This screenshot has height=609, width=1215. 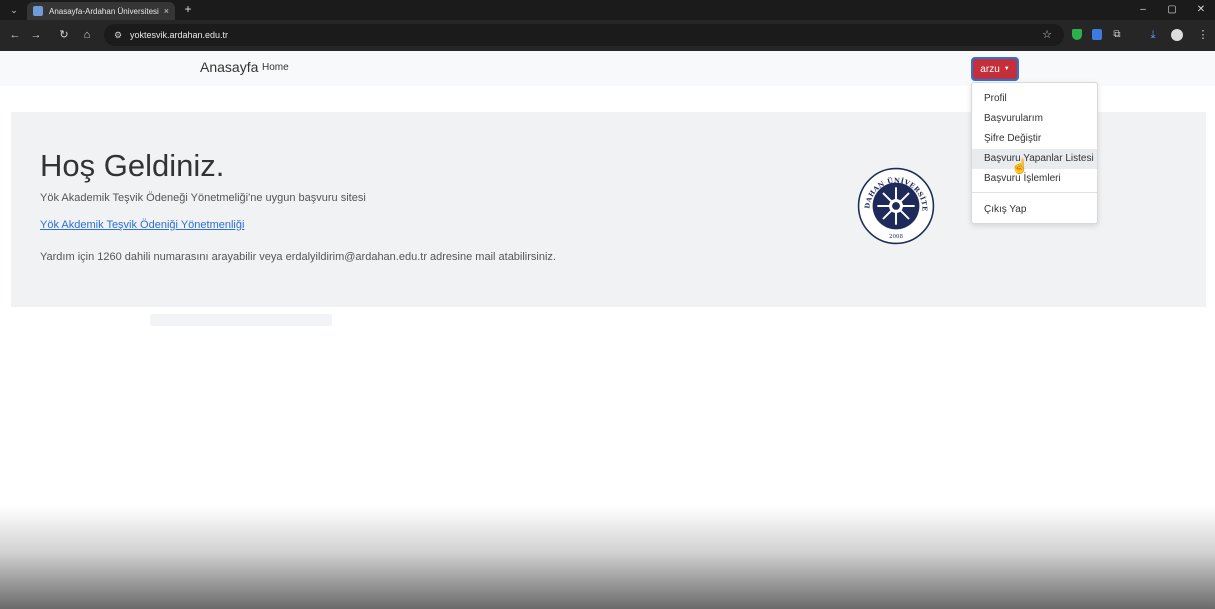 What do you see at coordinates (896, 237) in the screenshot?
I see `svg-text: 2008` at bounding box center [896, 237].